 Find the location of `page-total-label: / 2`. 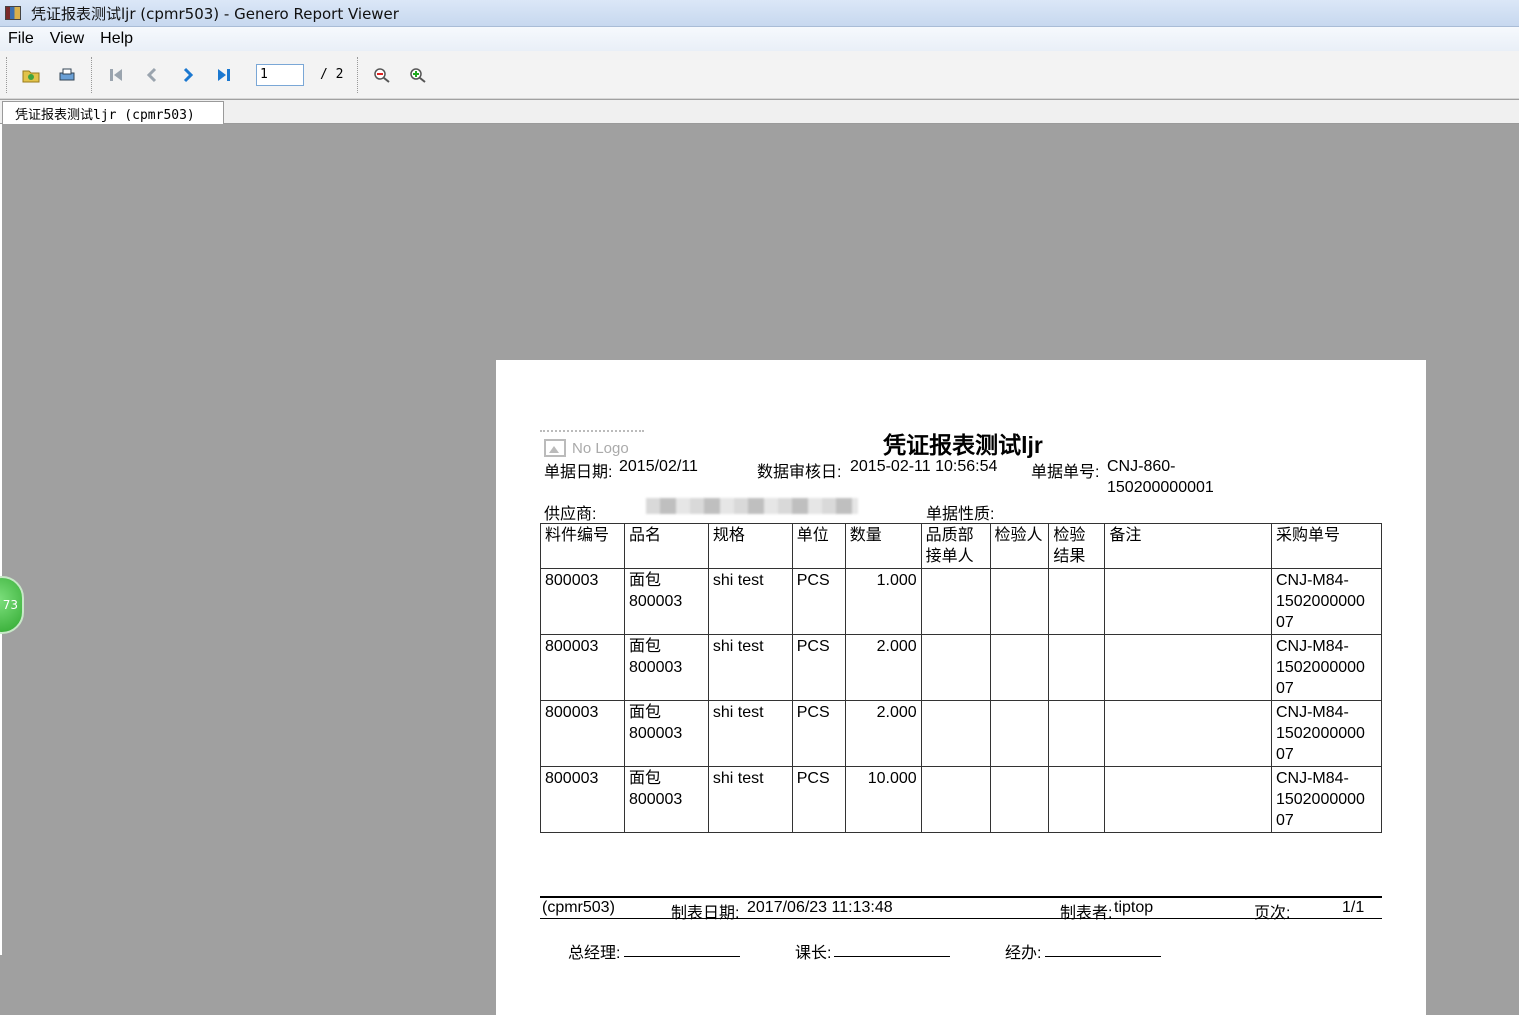

page-total-label: / 2 is located at coordinates (332, 74).